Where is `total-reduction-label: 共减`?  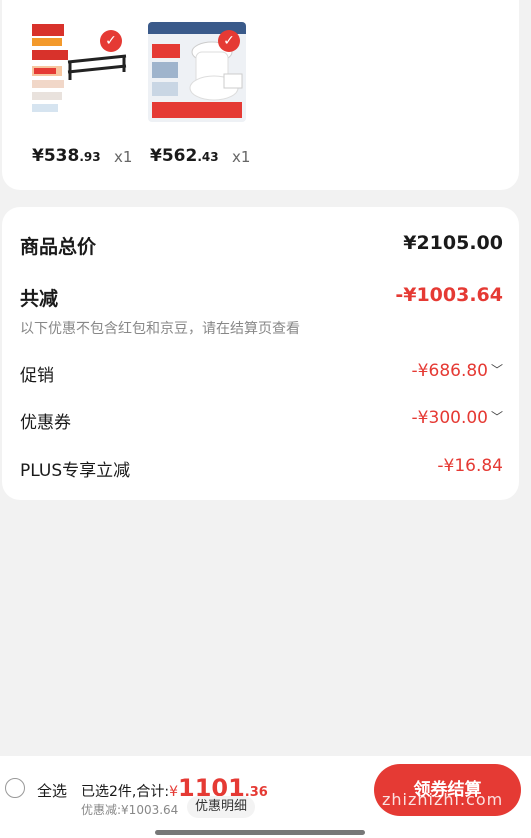 total-reduction-label: 共减 is located at coordinates (39, 299).